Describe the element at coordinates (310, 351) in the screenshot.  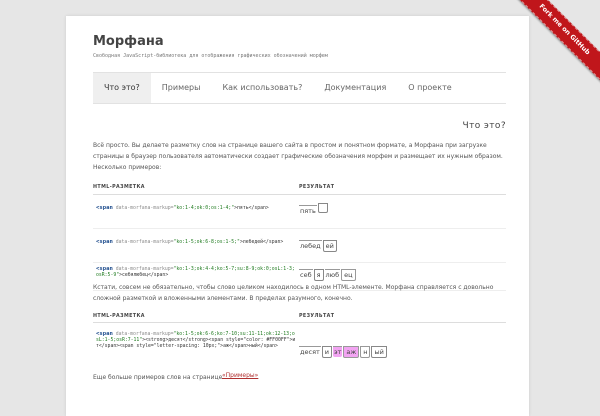
I see `morph-root: десят` at that location.